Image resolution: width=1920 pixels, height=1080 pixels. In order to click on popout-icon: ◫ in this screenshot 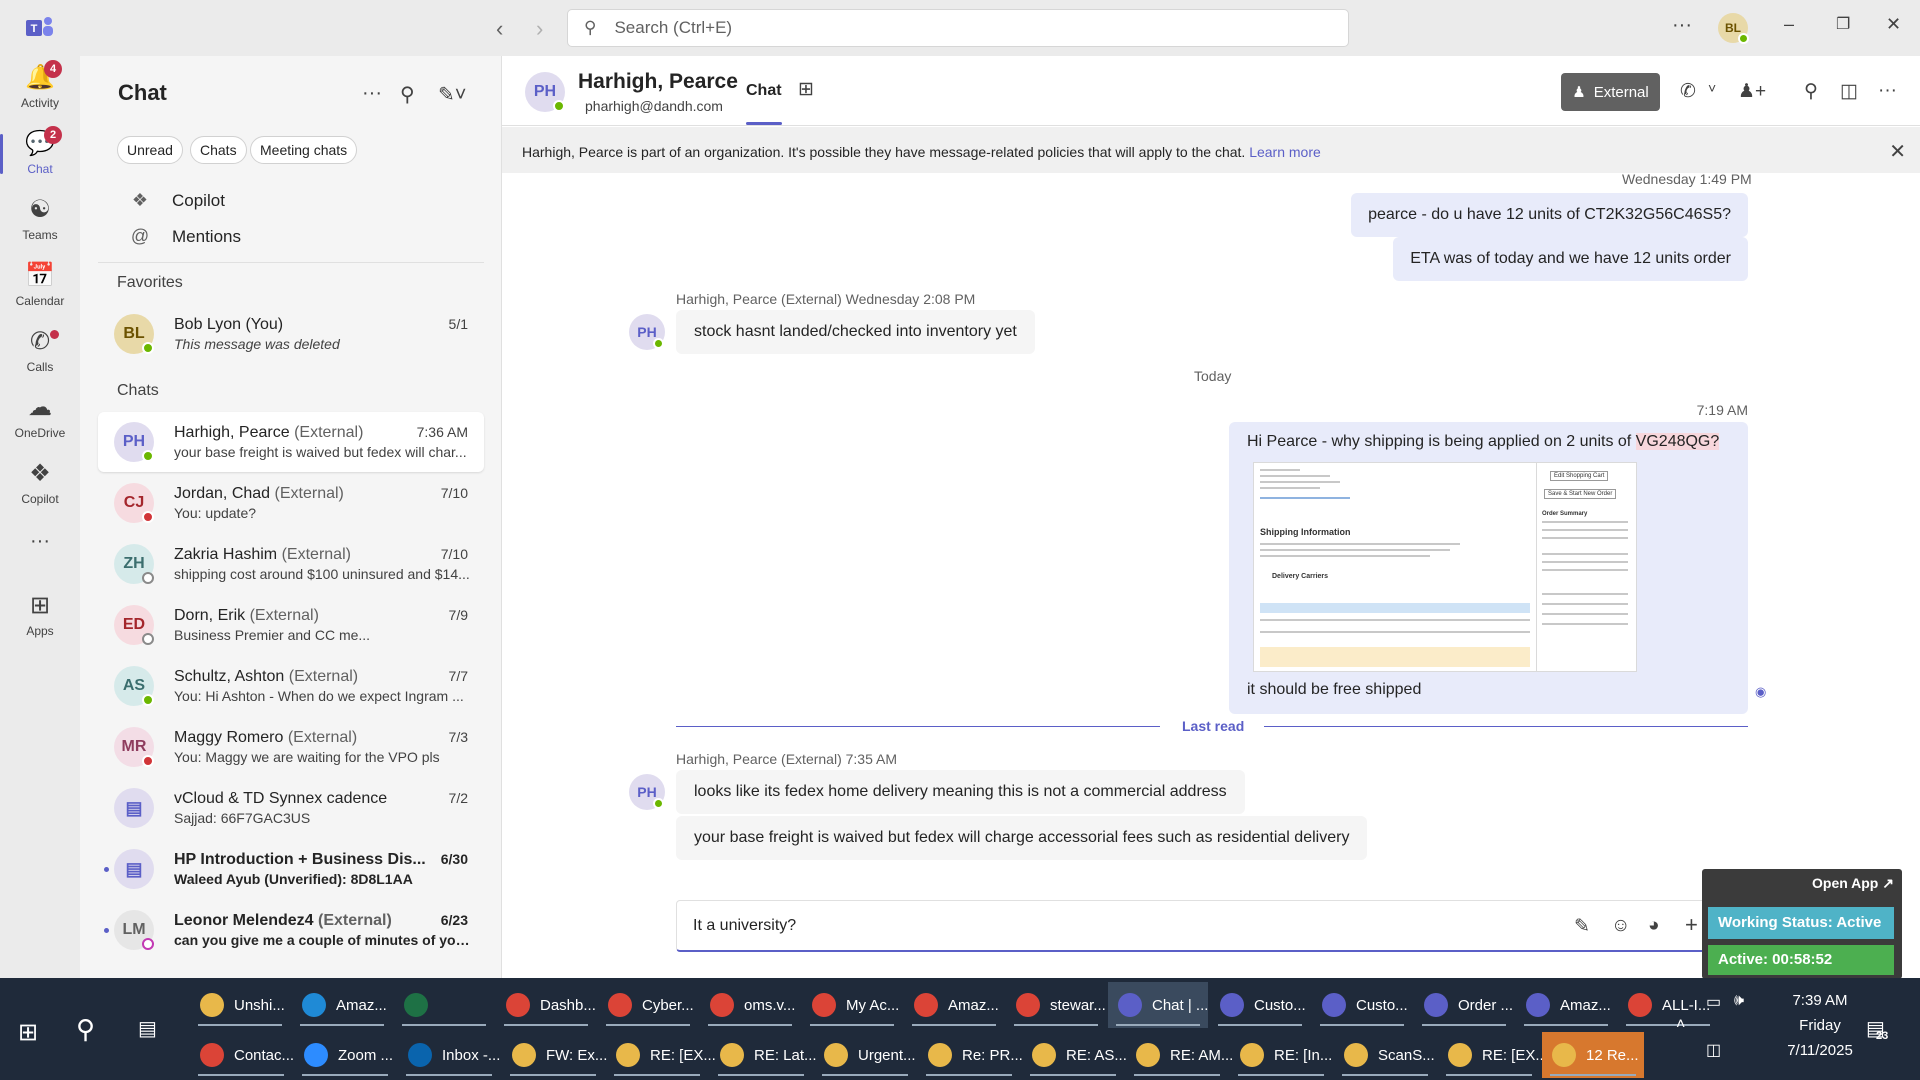, I will do `click(1849, 91)`.